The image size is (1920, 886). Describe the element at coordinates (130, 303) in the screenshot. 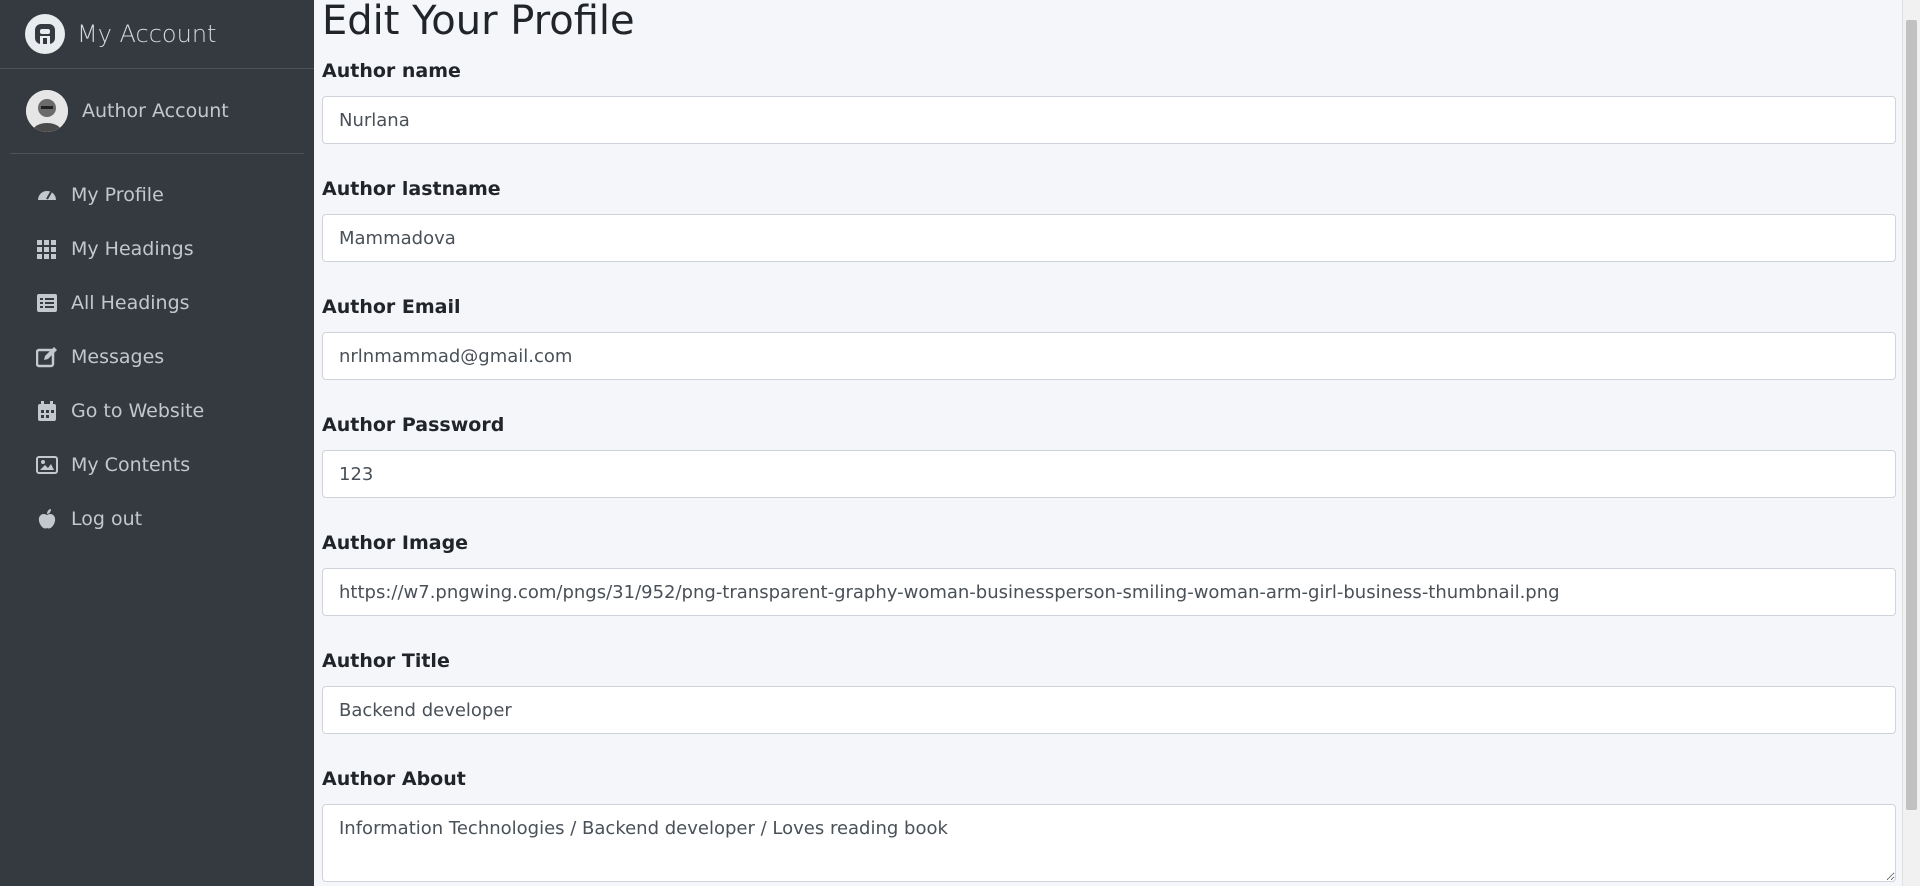

I see `sidebar-item-label: All Headings` at that location.